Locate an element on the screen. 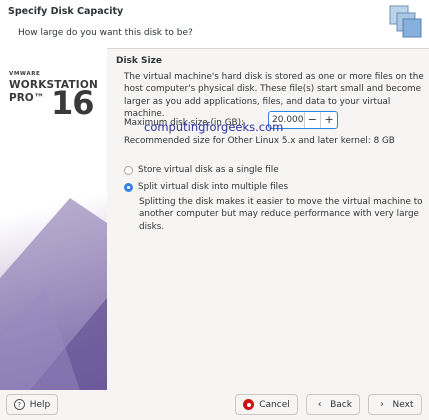 The image size is (429, 420). decrement-button: − is located at coordinates (312, 120).